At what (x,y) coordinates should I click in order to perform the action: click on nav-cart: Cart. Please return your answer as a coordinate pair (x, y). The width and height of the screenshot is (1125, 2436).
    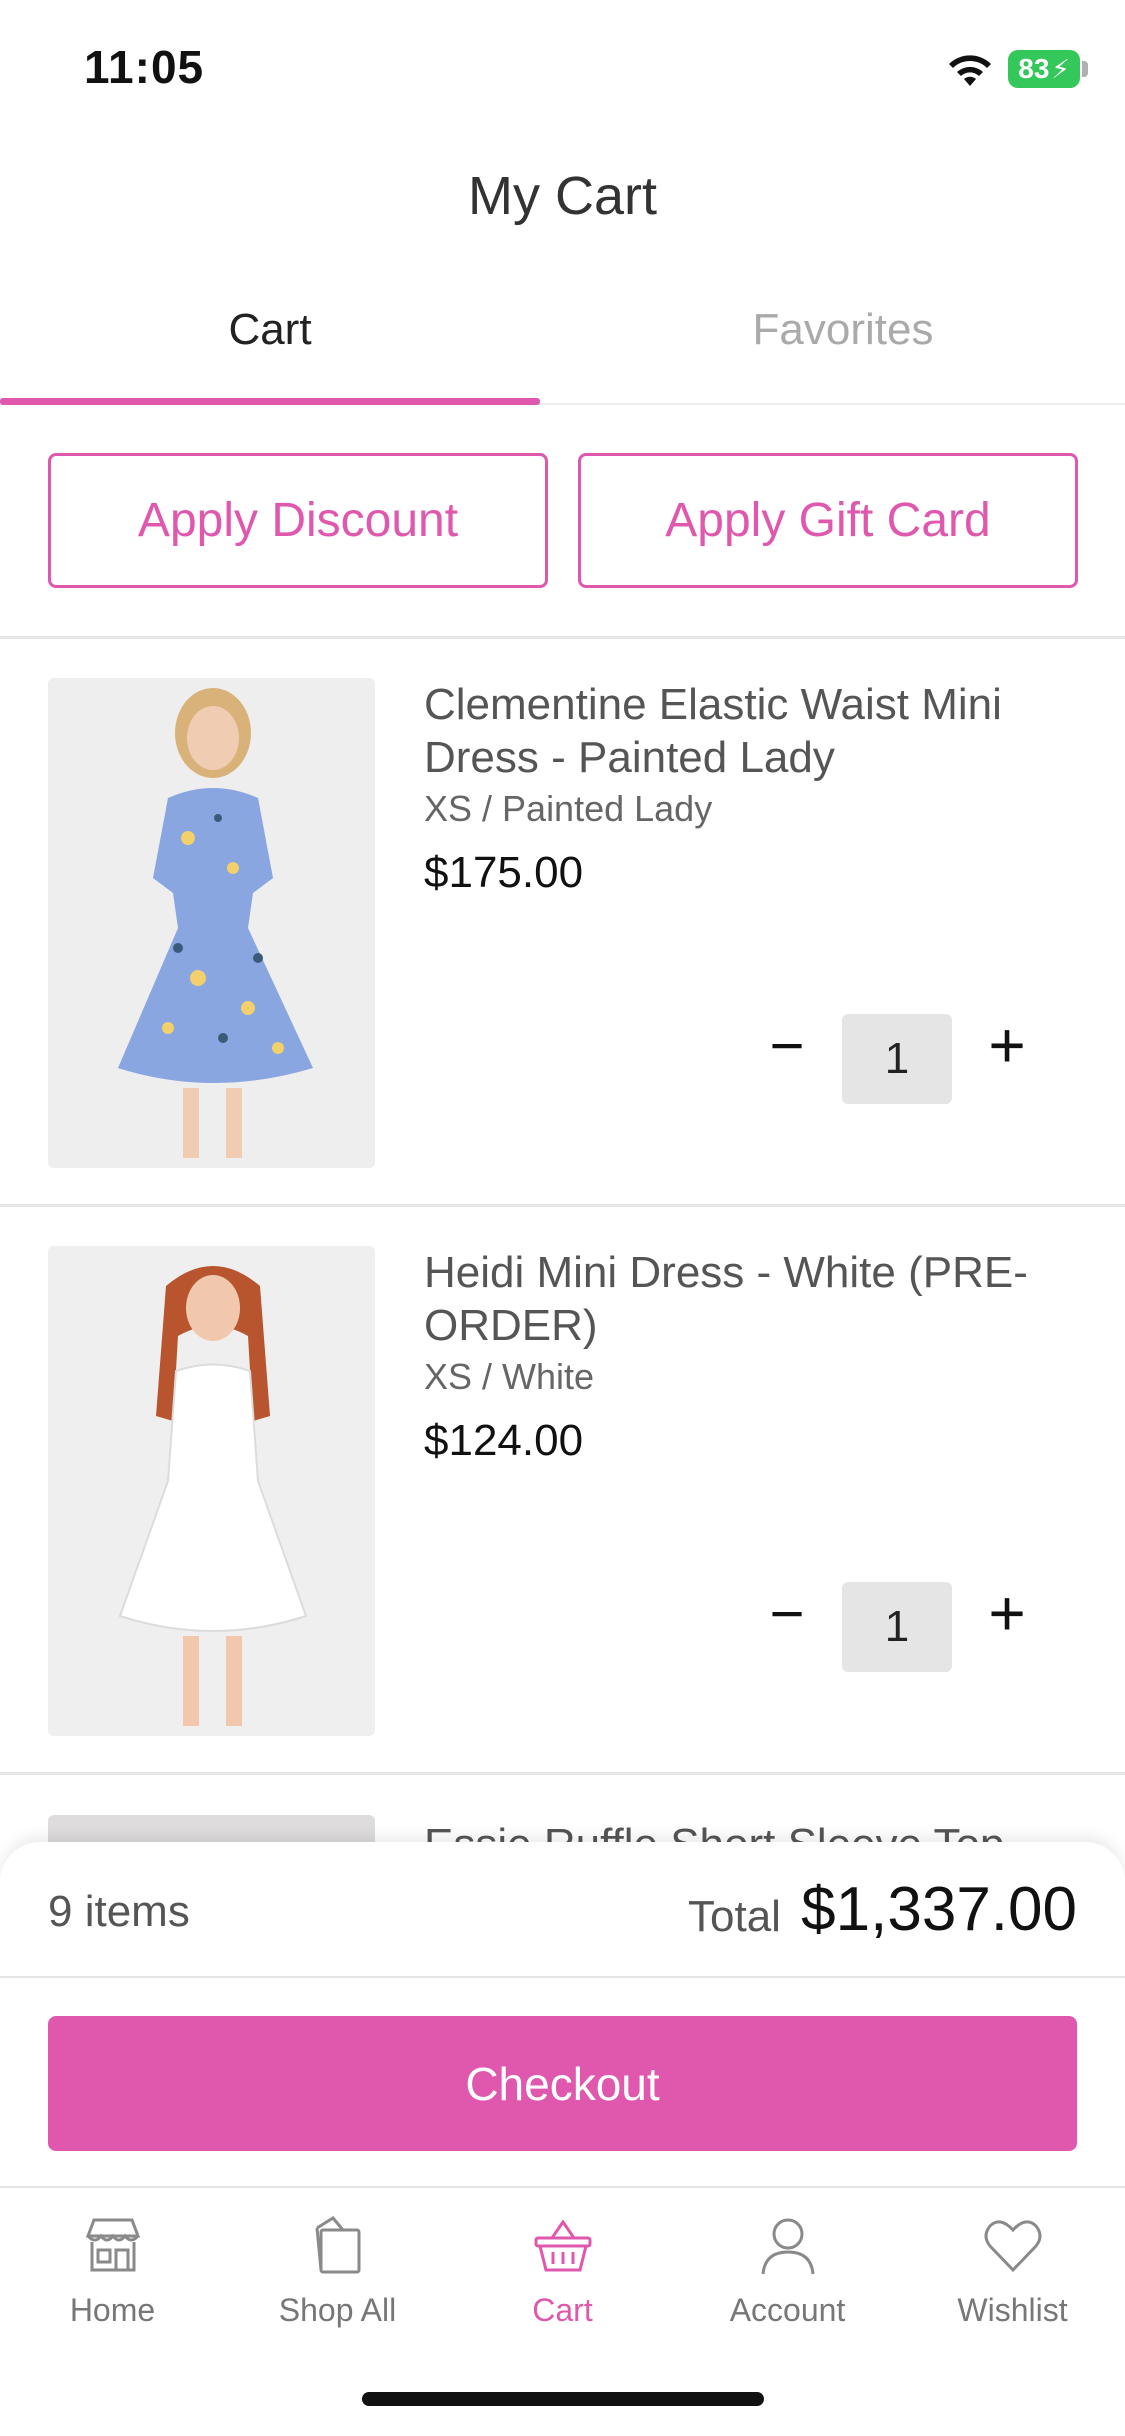
    Looking at the image, I should click on (562, 2269).